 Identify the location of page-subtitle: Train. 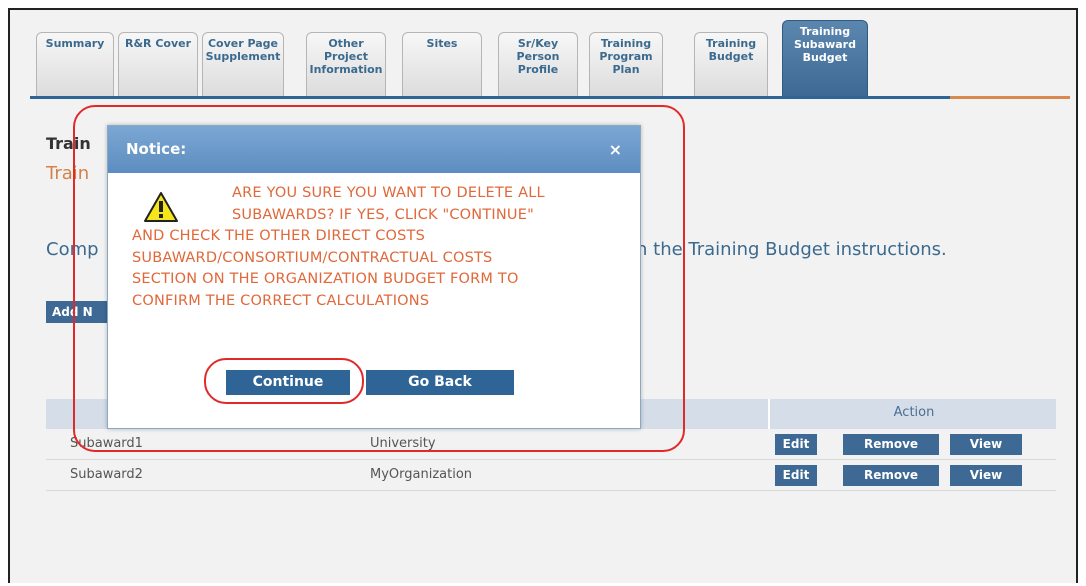
(68, 173).